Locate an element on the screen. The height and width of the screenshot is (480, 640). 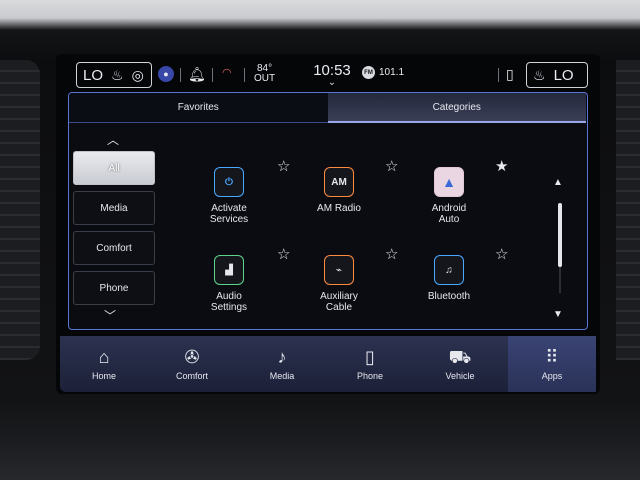
right-temp: LO is located at coordinates (563, 75).